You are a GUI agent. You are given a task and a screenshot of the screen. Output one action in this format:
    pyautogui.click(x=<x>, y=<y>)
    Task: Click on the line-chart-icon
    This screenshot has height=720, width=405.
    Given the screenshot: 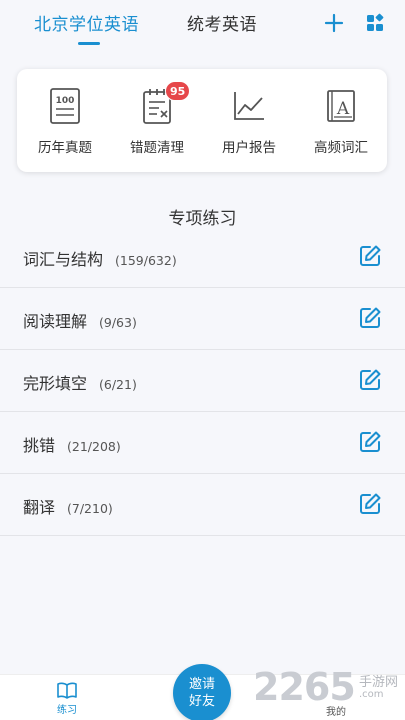 What is the action you would take?
    pyautogui.click(x=249, y=106)
    